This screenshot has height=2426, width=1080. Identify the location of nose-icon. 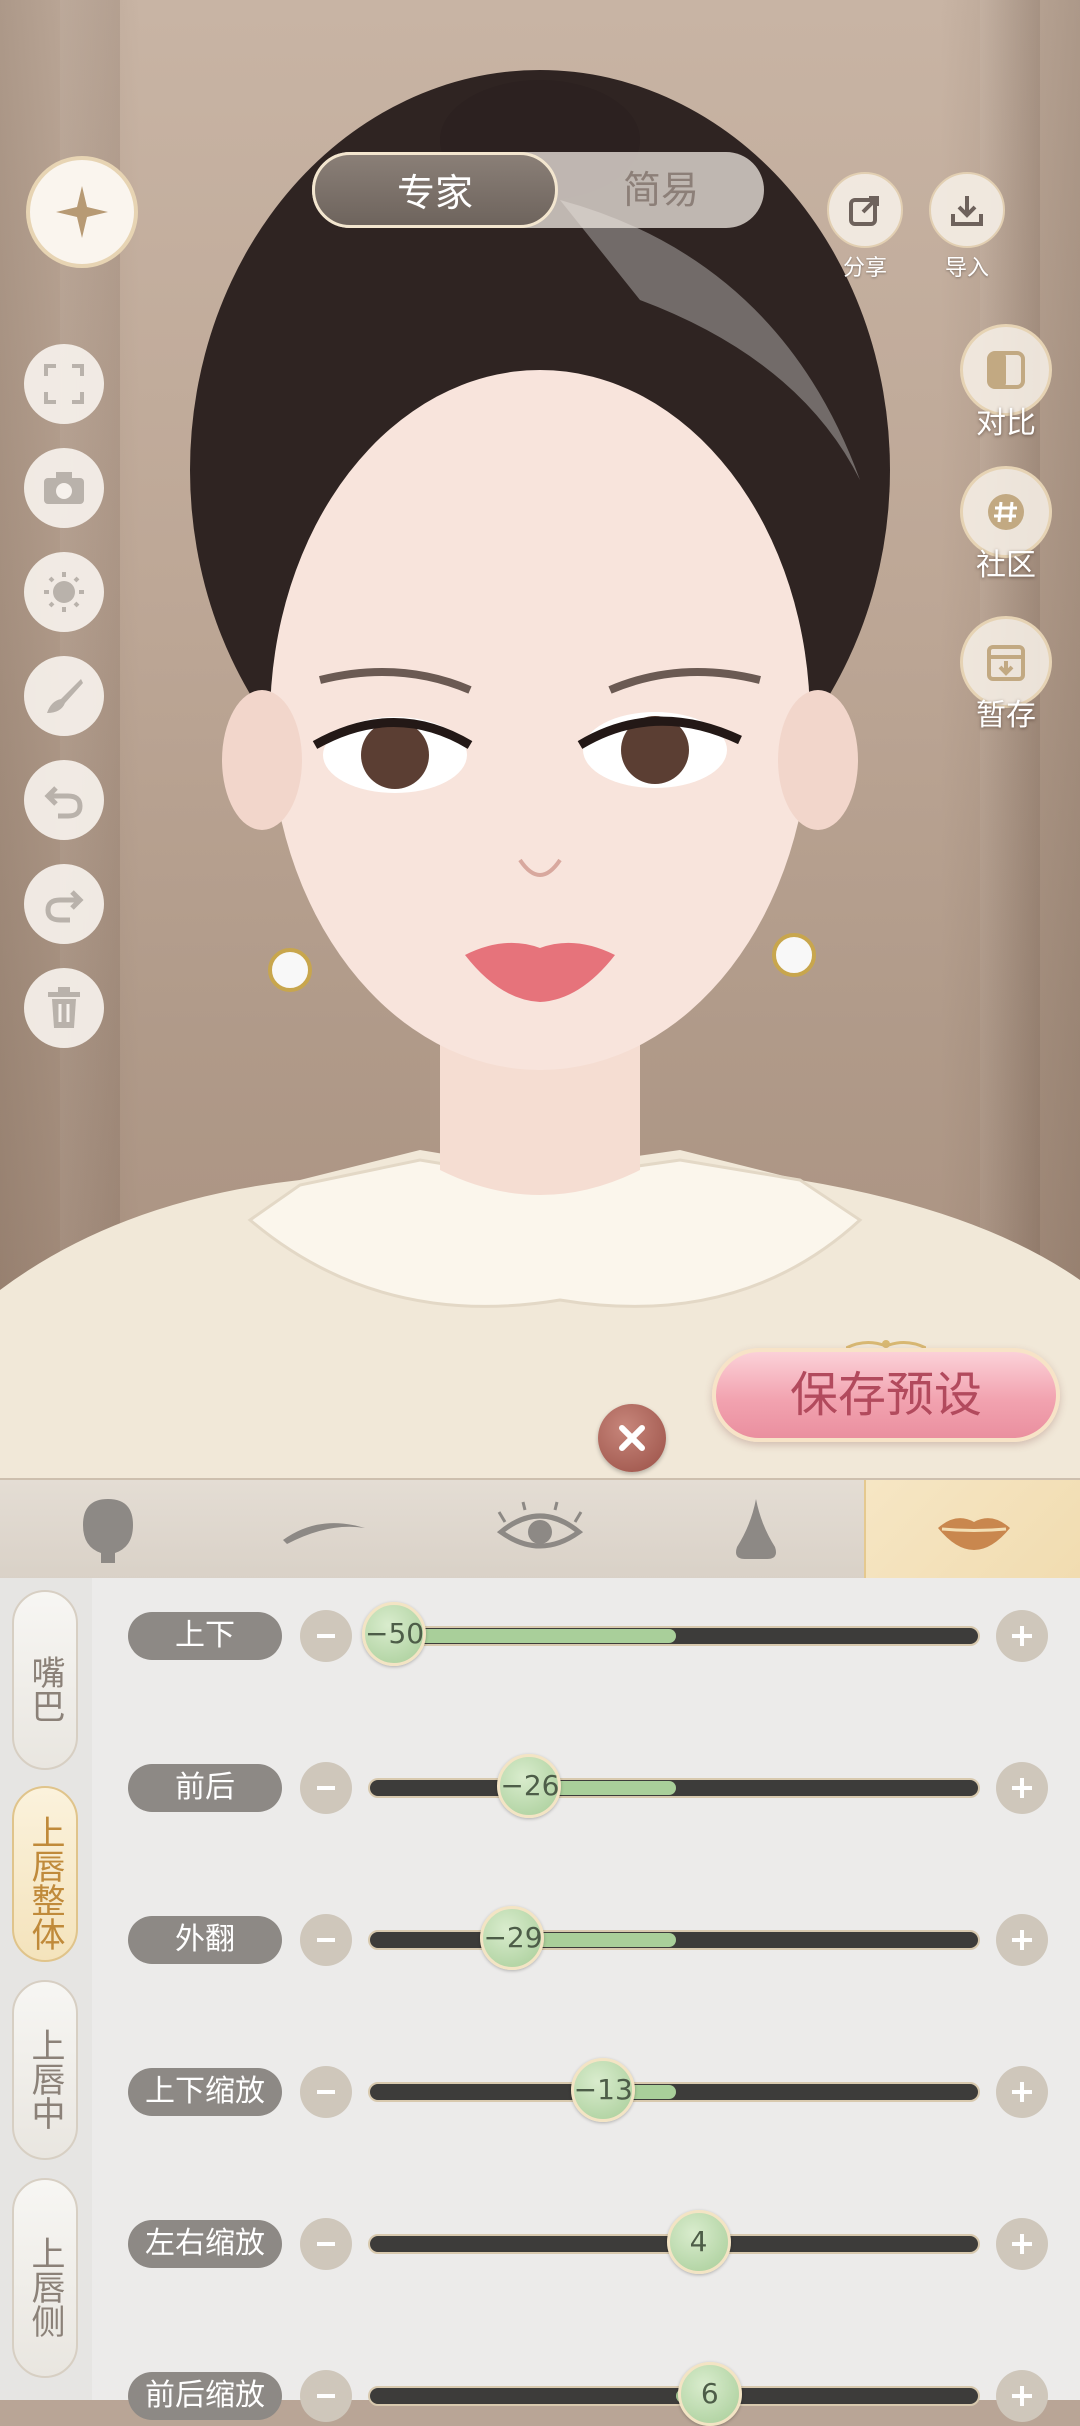
(756, 1529).